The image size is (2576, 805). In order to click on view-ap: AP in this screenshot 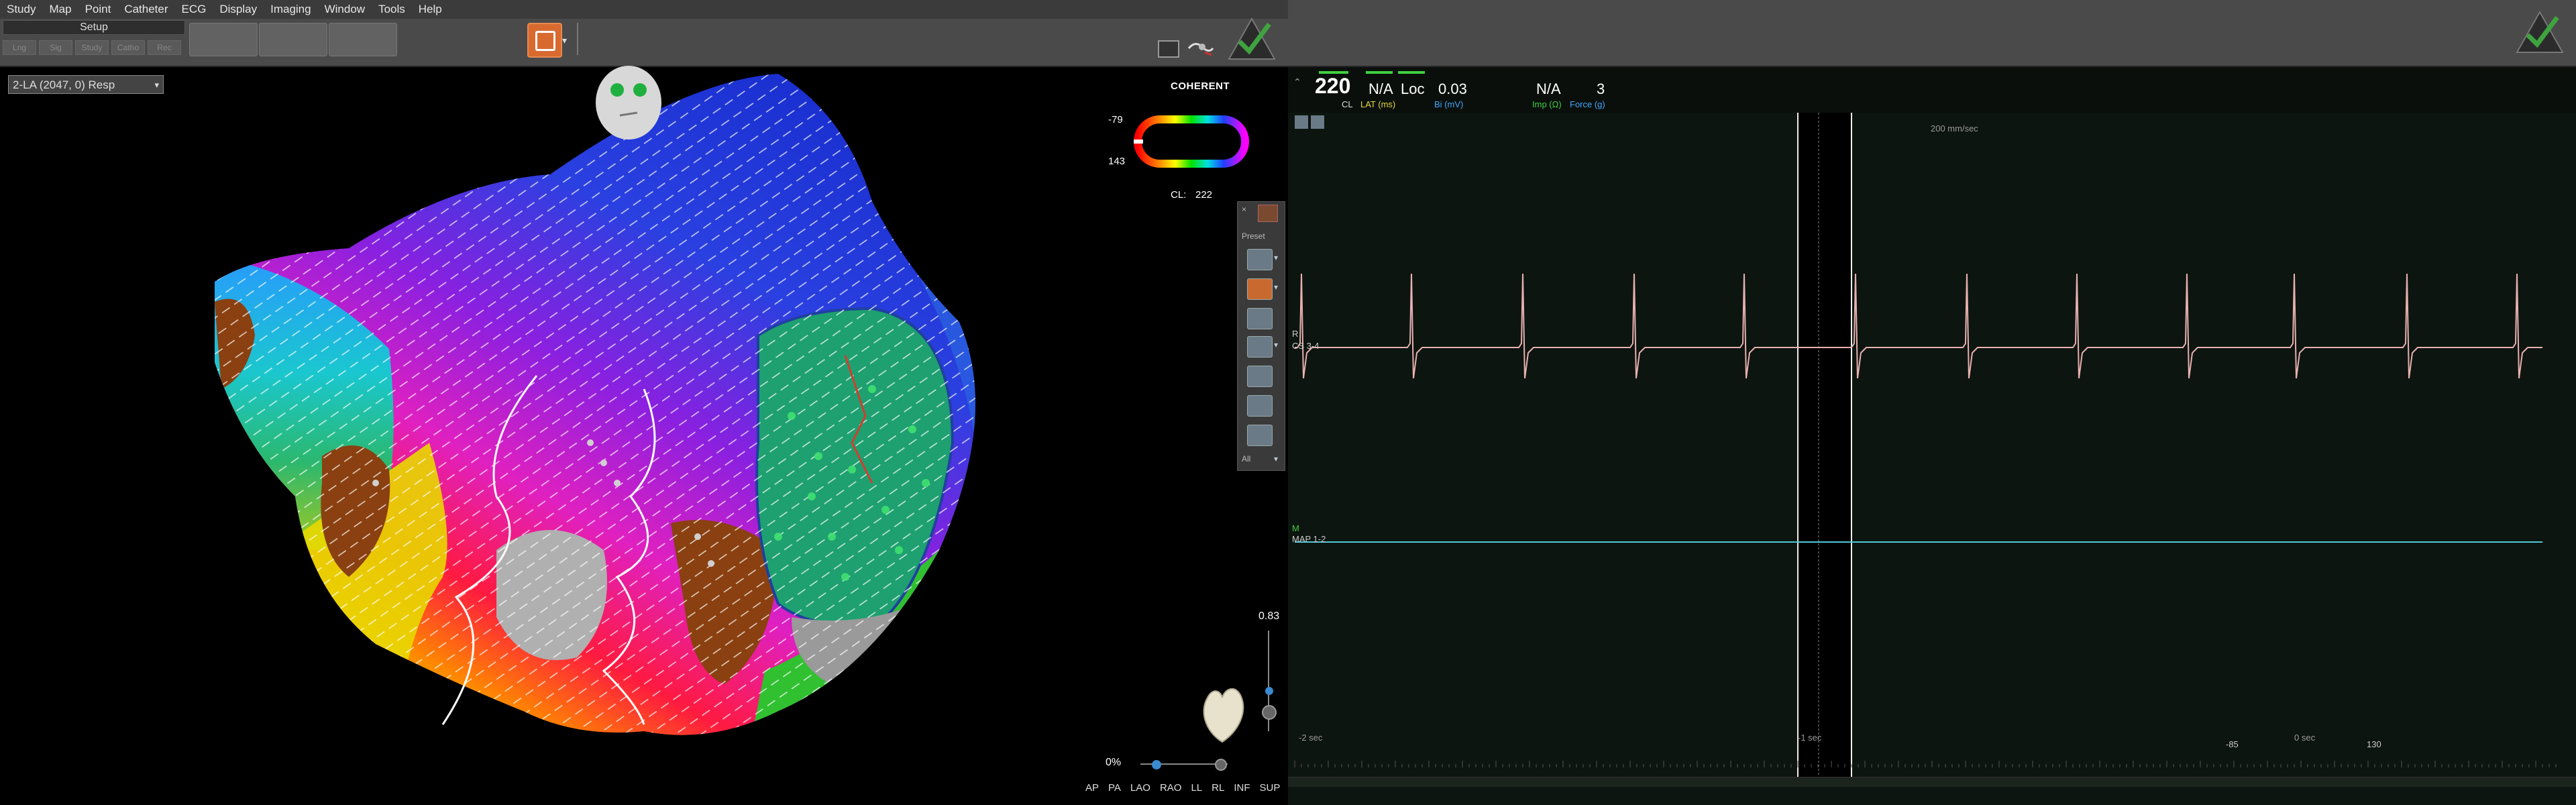, I will do `click(1092, 788)`.